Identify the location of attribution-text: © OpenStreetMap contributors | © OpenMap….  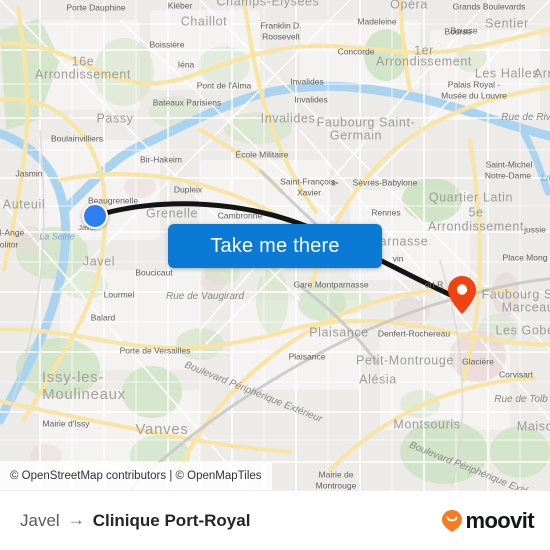
(136, 476).